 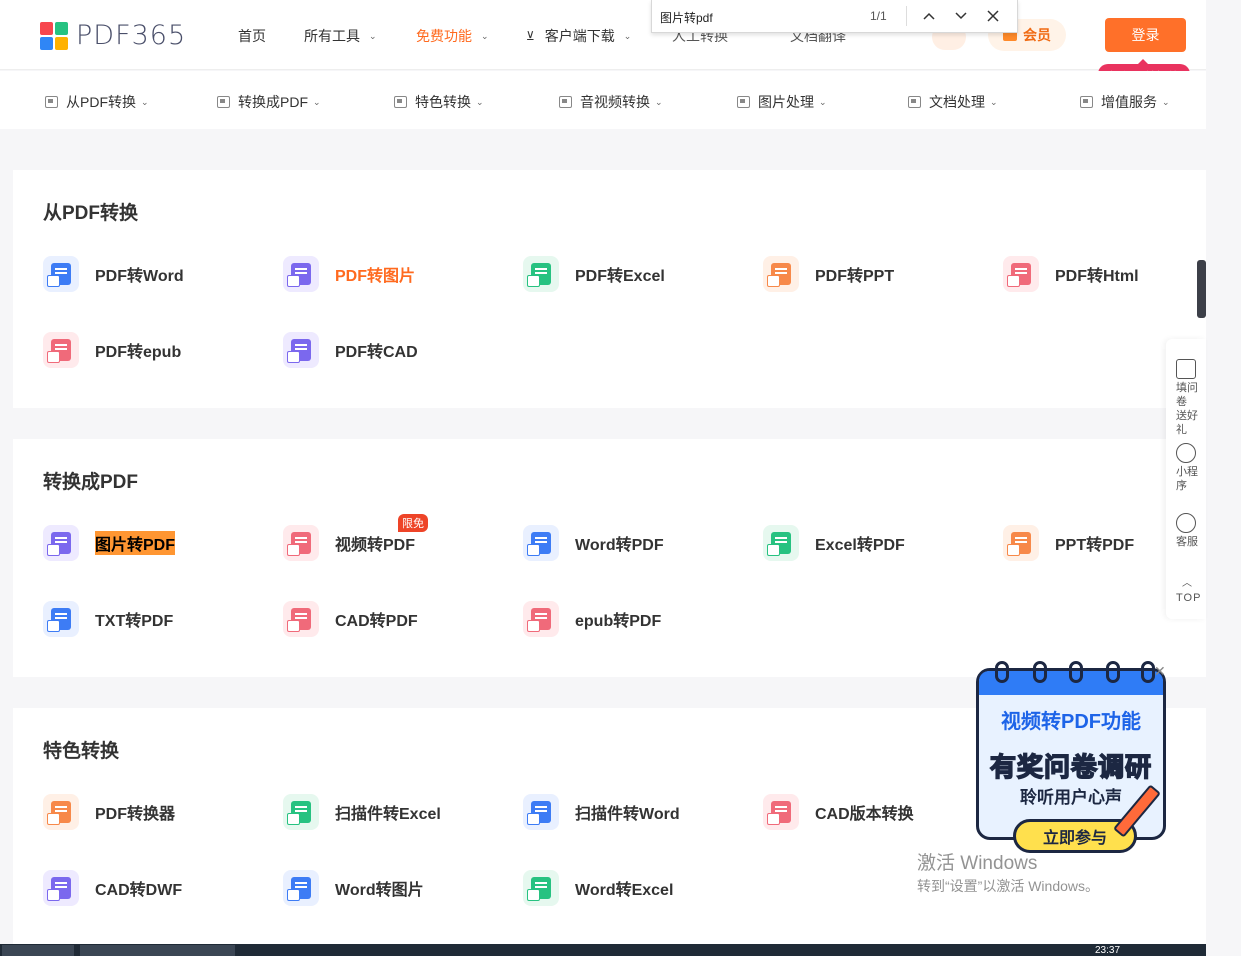 I want to click on download-icon: ⊻, so click(x=530, y=36).